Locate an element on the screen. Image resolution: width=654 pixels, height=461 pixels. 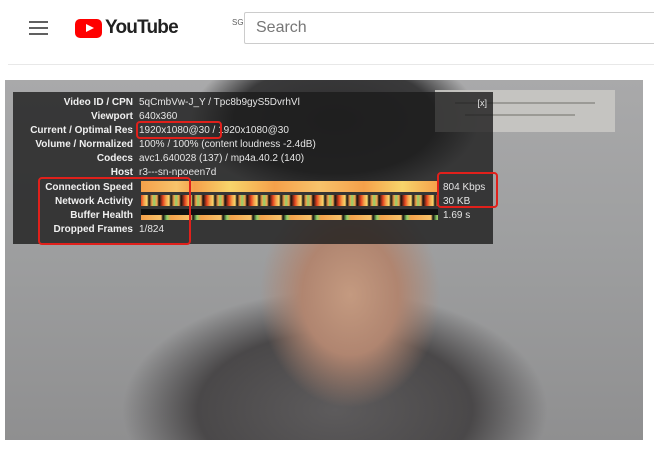
close-stats-button: [x] is located at coordinates (482, 103).